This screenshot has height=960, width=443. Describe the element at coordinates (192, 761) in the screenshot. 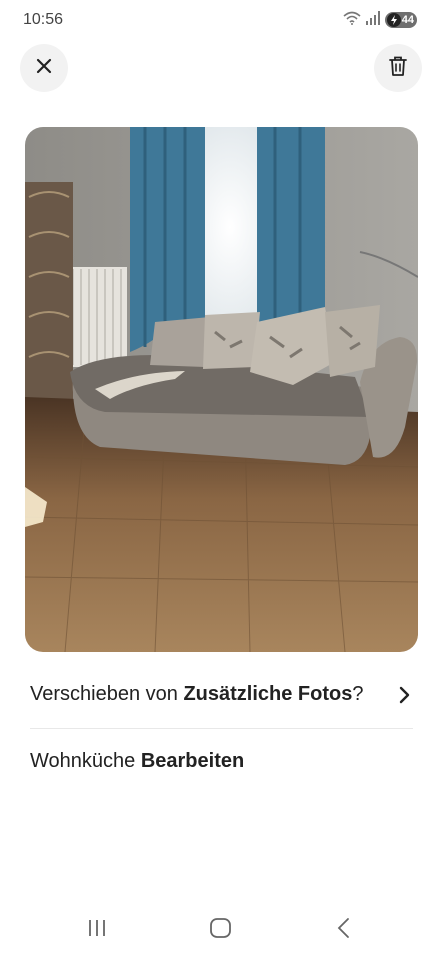

I see `edit-link: Bearbeiten` at that location.